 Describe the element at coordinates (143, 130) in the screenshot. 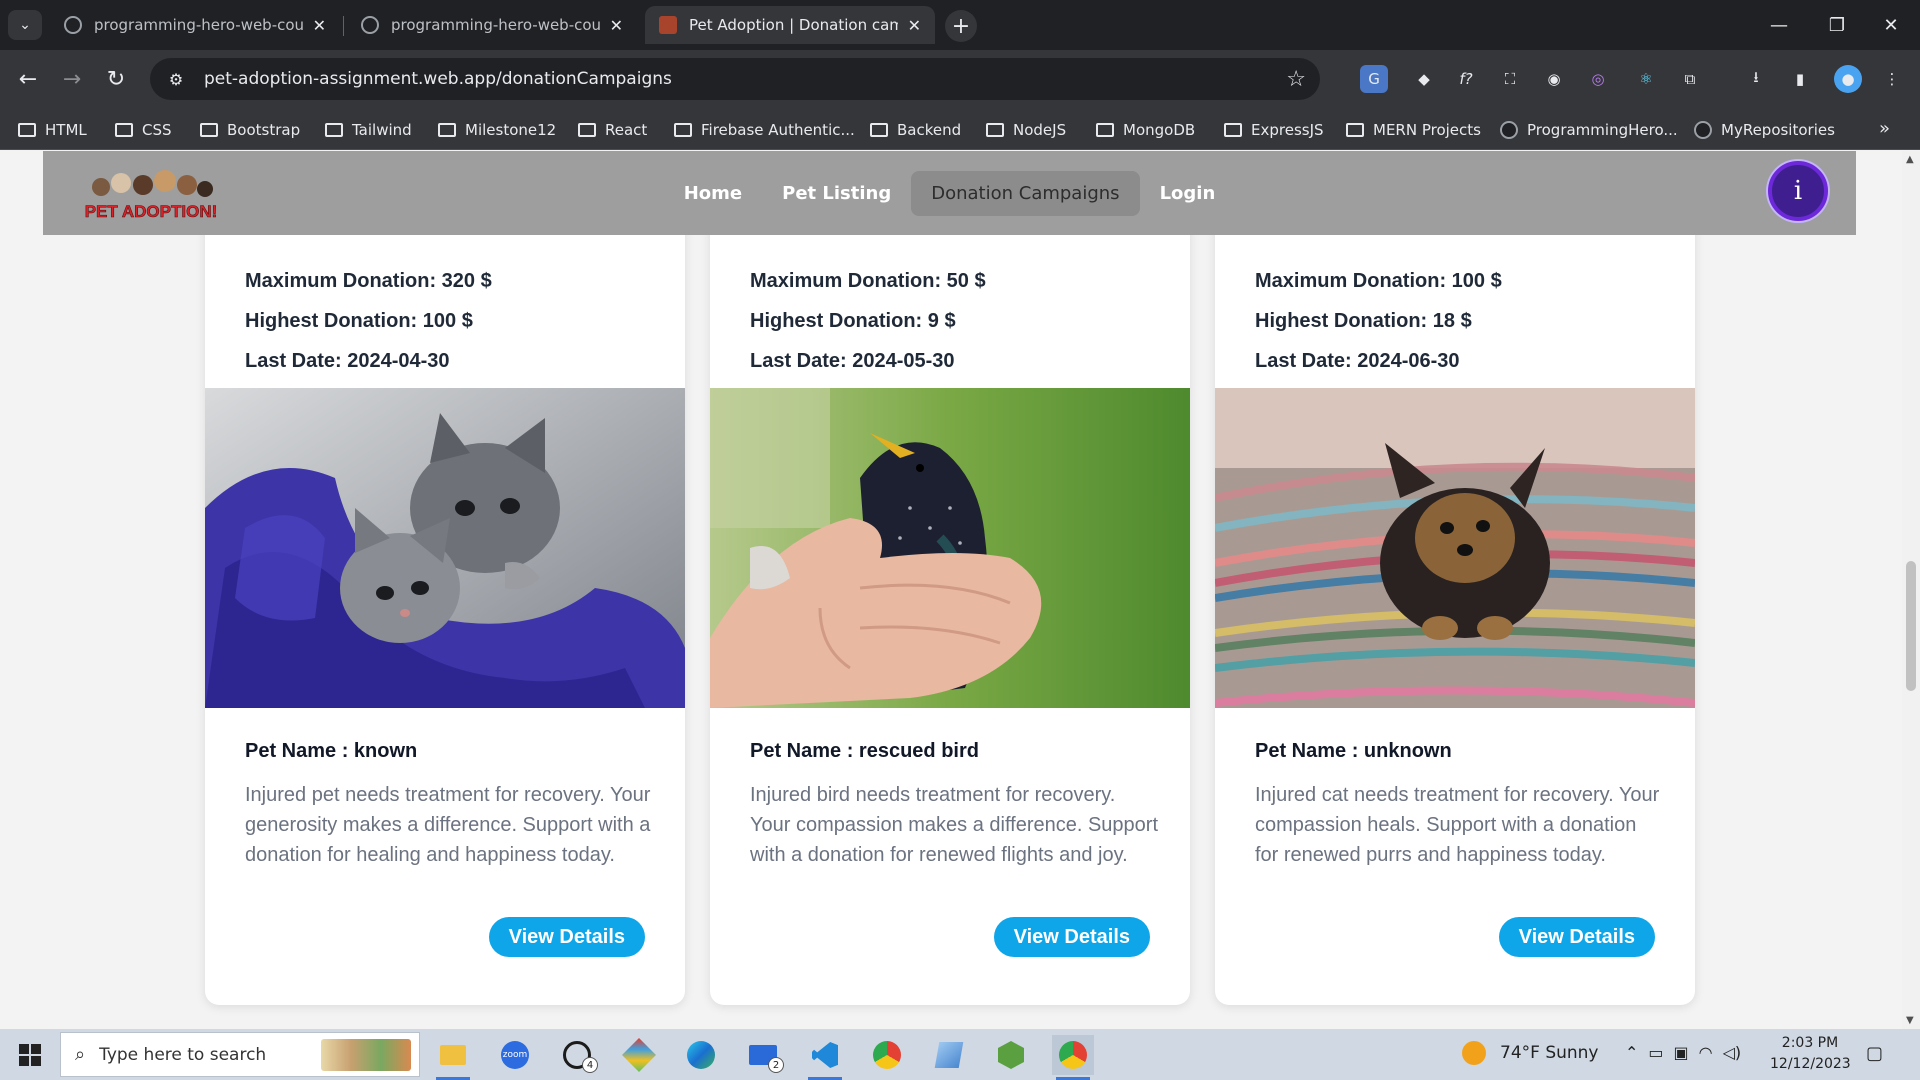

I see `bookmark-css: CSS` at that location.